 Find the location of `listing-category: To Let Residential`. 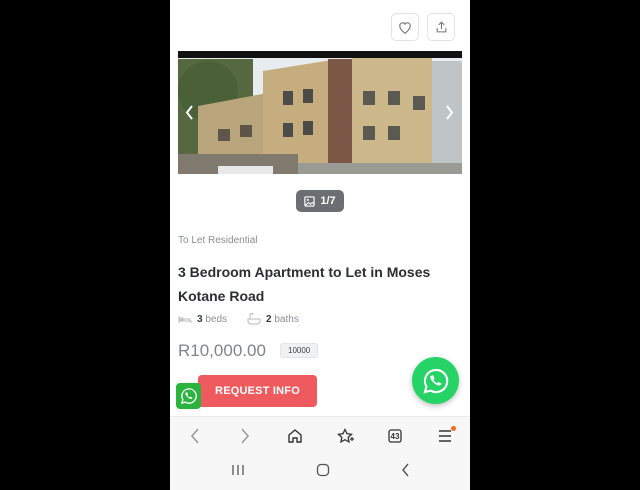

listing-category: To Let Residential is located at coordinates (218, 240).